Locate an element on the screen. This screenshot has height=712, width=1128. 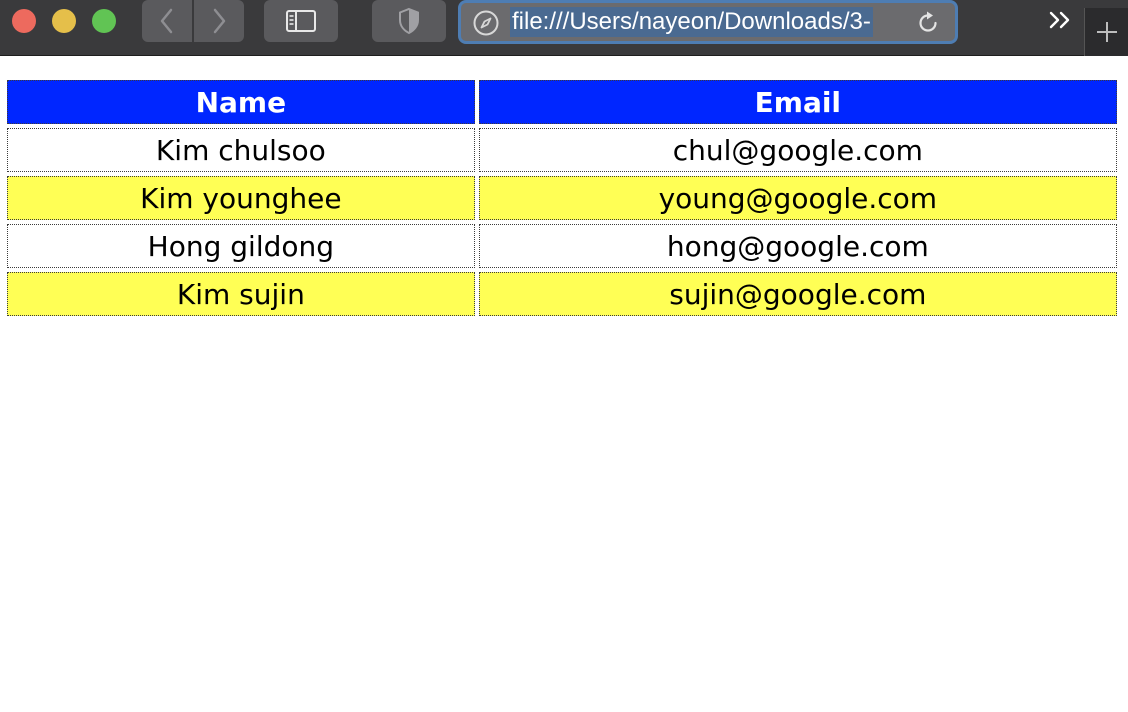
table-row: Kim younghee young@google.com is located at coordinates (562, 198).